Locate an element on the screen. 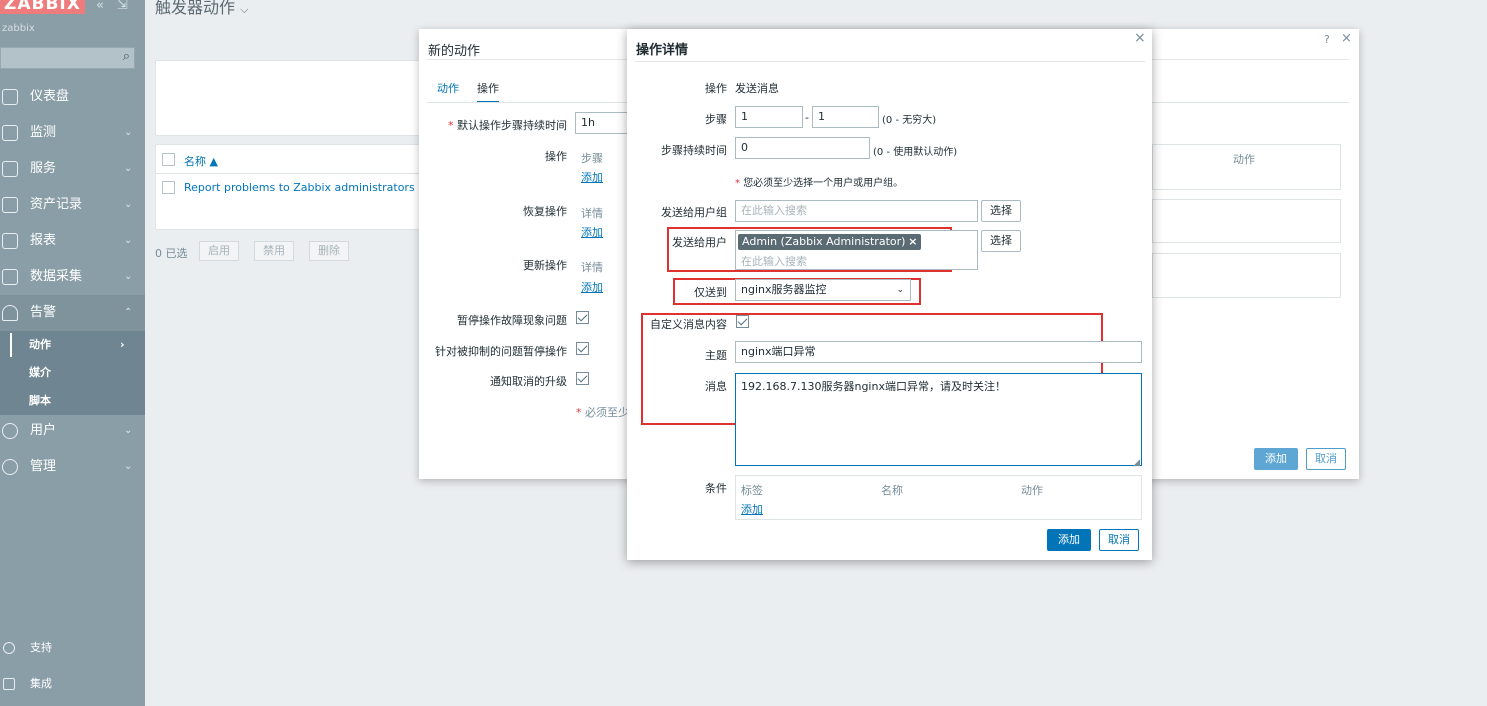 This screenshot has width=1487, height=706. add-condition-link: 添加 is located at coordinates (752, 509).